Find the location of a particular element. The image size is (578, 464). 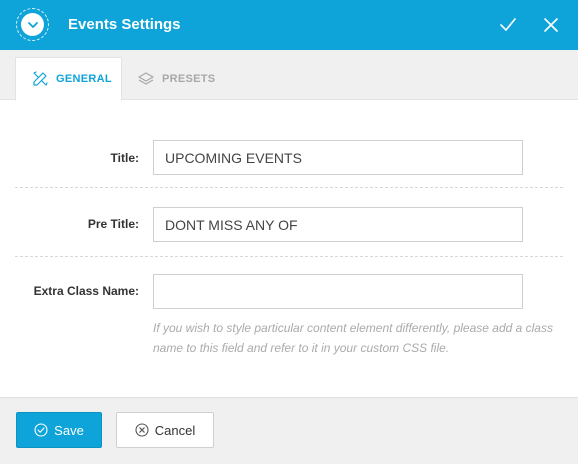

layers-icon is located at coordinates (146, 79).